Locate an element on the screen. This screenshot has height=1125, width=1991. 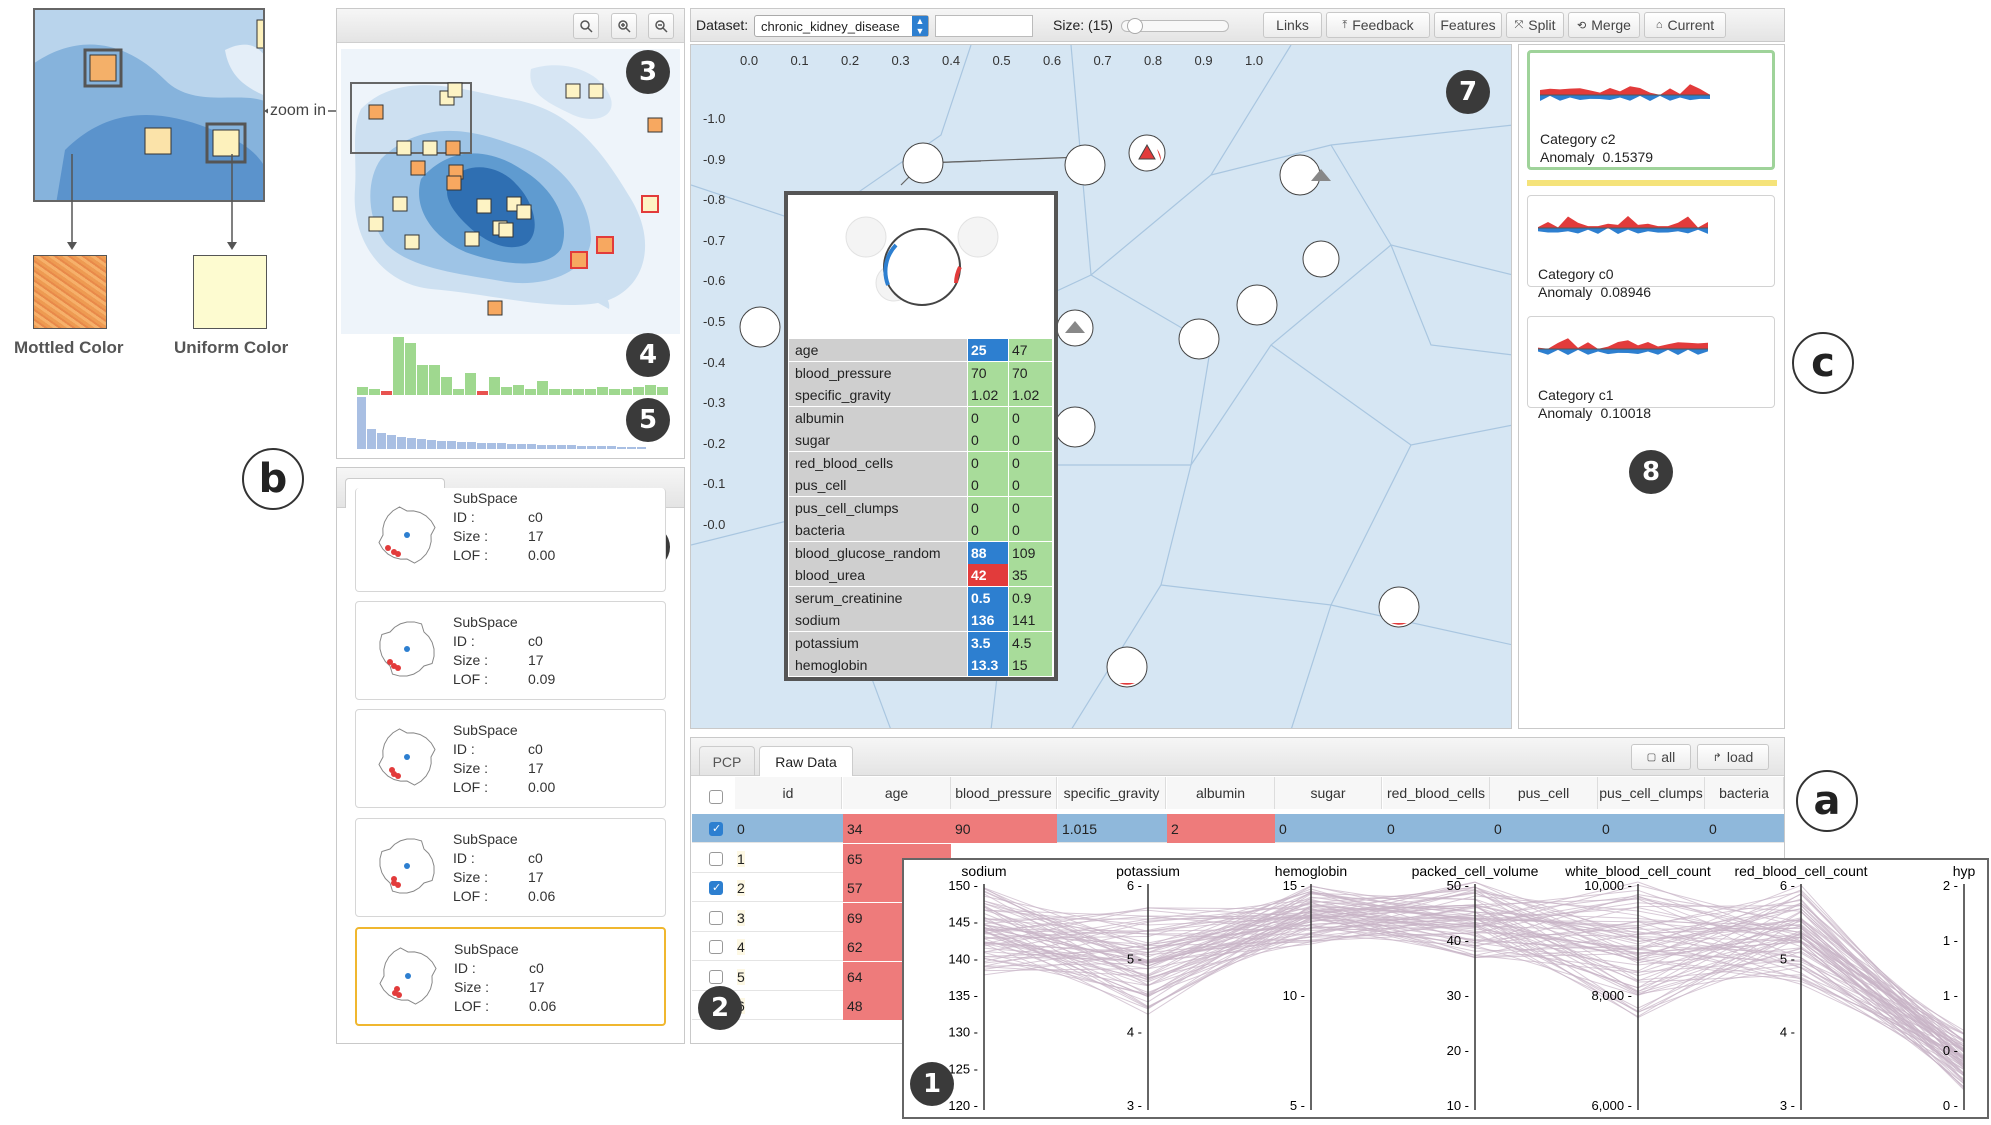
row-id: 4 is located at coordinates (741, 947).